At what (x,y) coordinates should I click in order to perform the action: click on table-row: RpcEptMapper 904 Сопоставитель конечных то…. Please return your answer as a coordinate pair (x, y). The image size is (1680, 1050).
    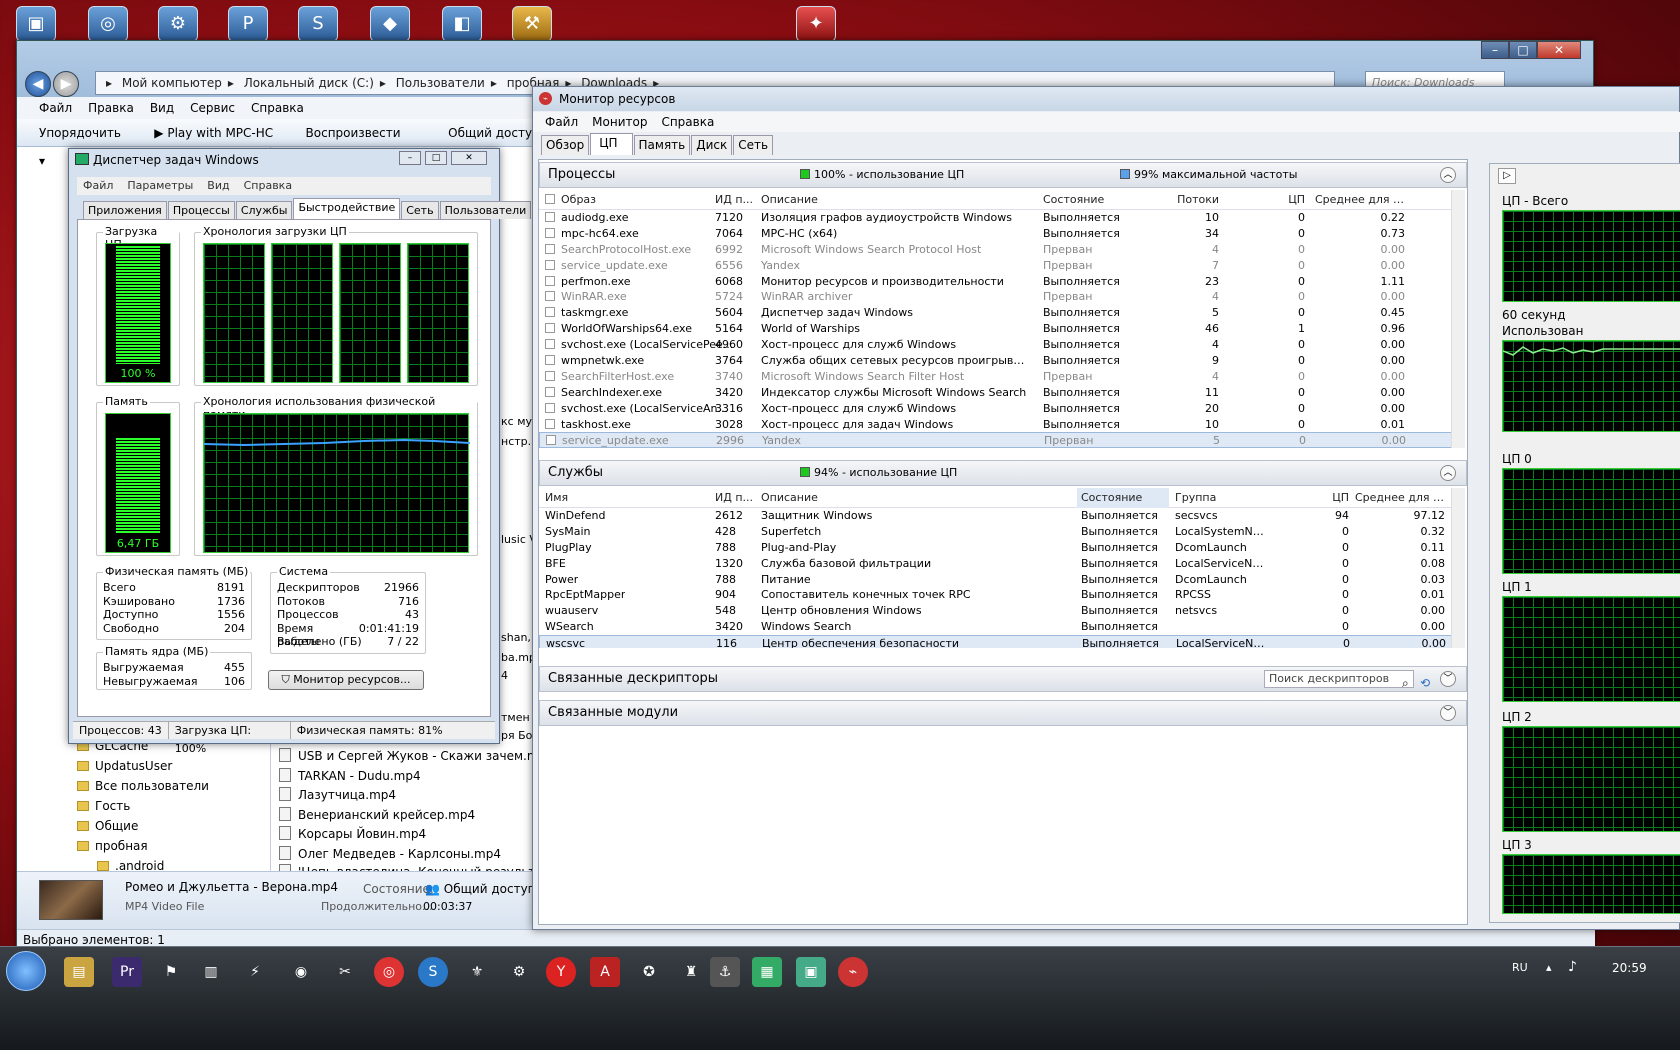
    Looking at the image, I should click on (996, 595).